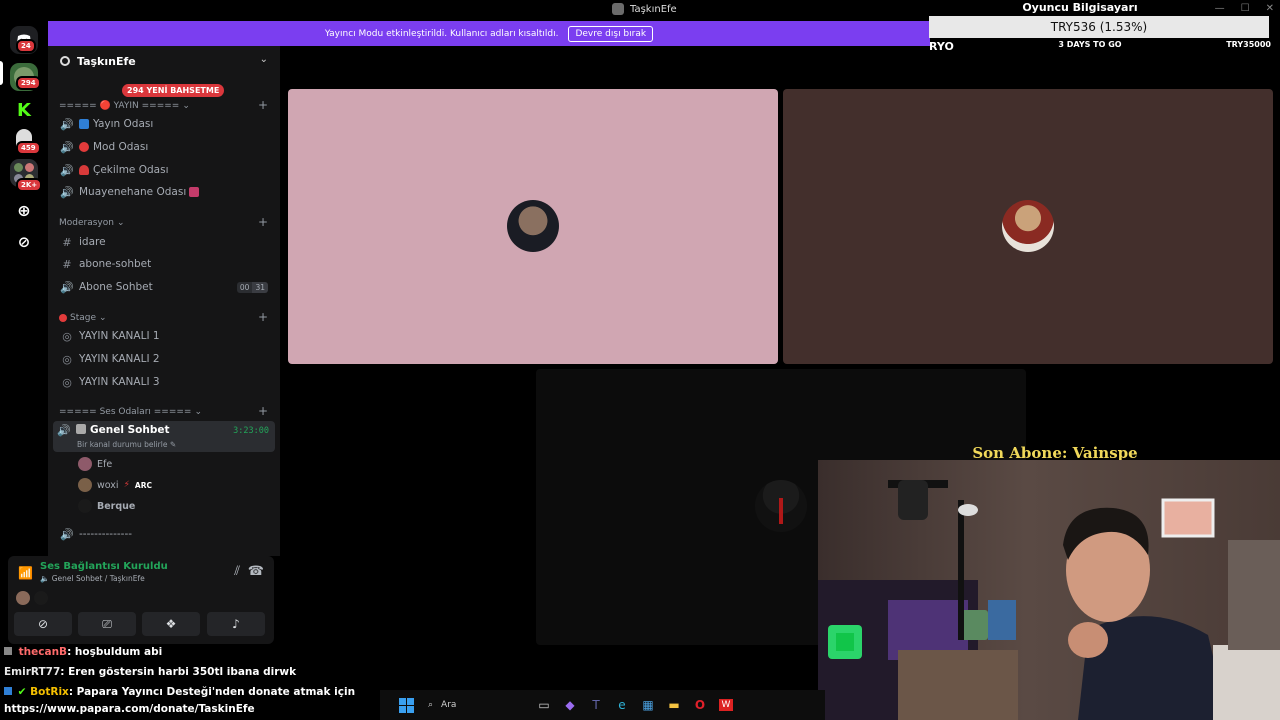 Image resolution: width=1280 pixels, height=720 pixels. I want to click on search-placeholder: Ara, so click(449, 705).